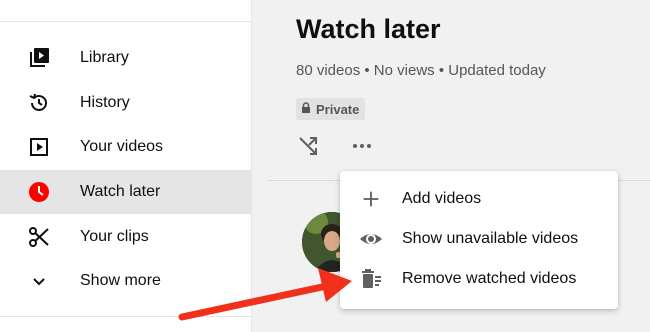  I want to click on sidebar-item-label: Library, so click(104, 57).